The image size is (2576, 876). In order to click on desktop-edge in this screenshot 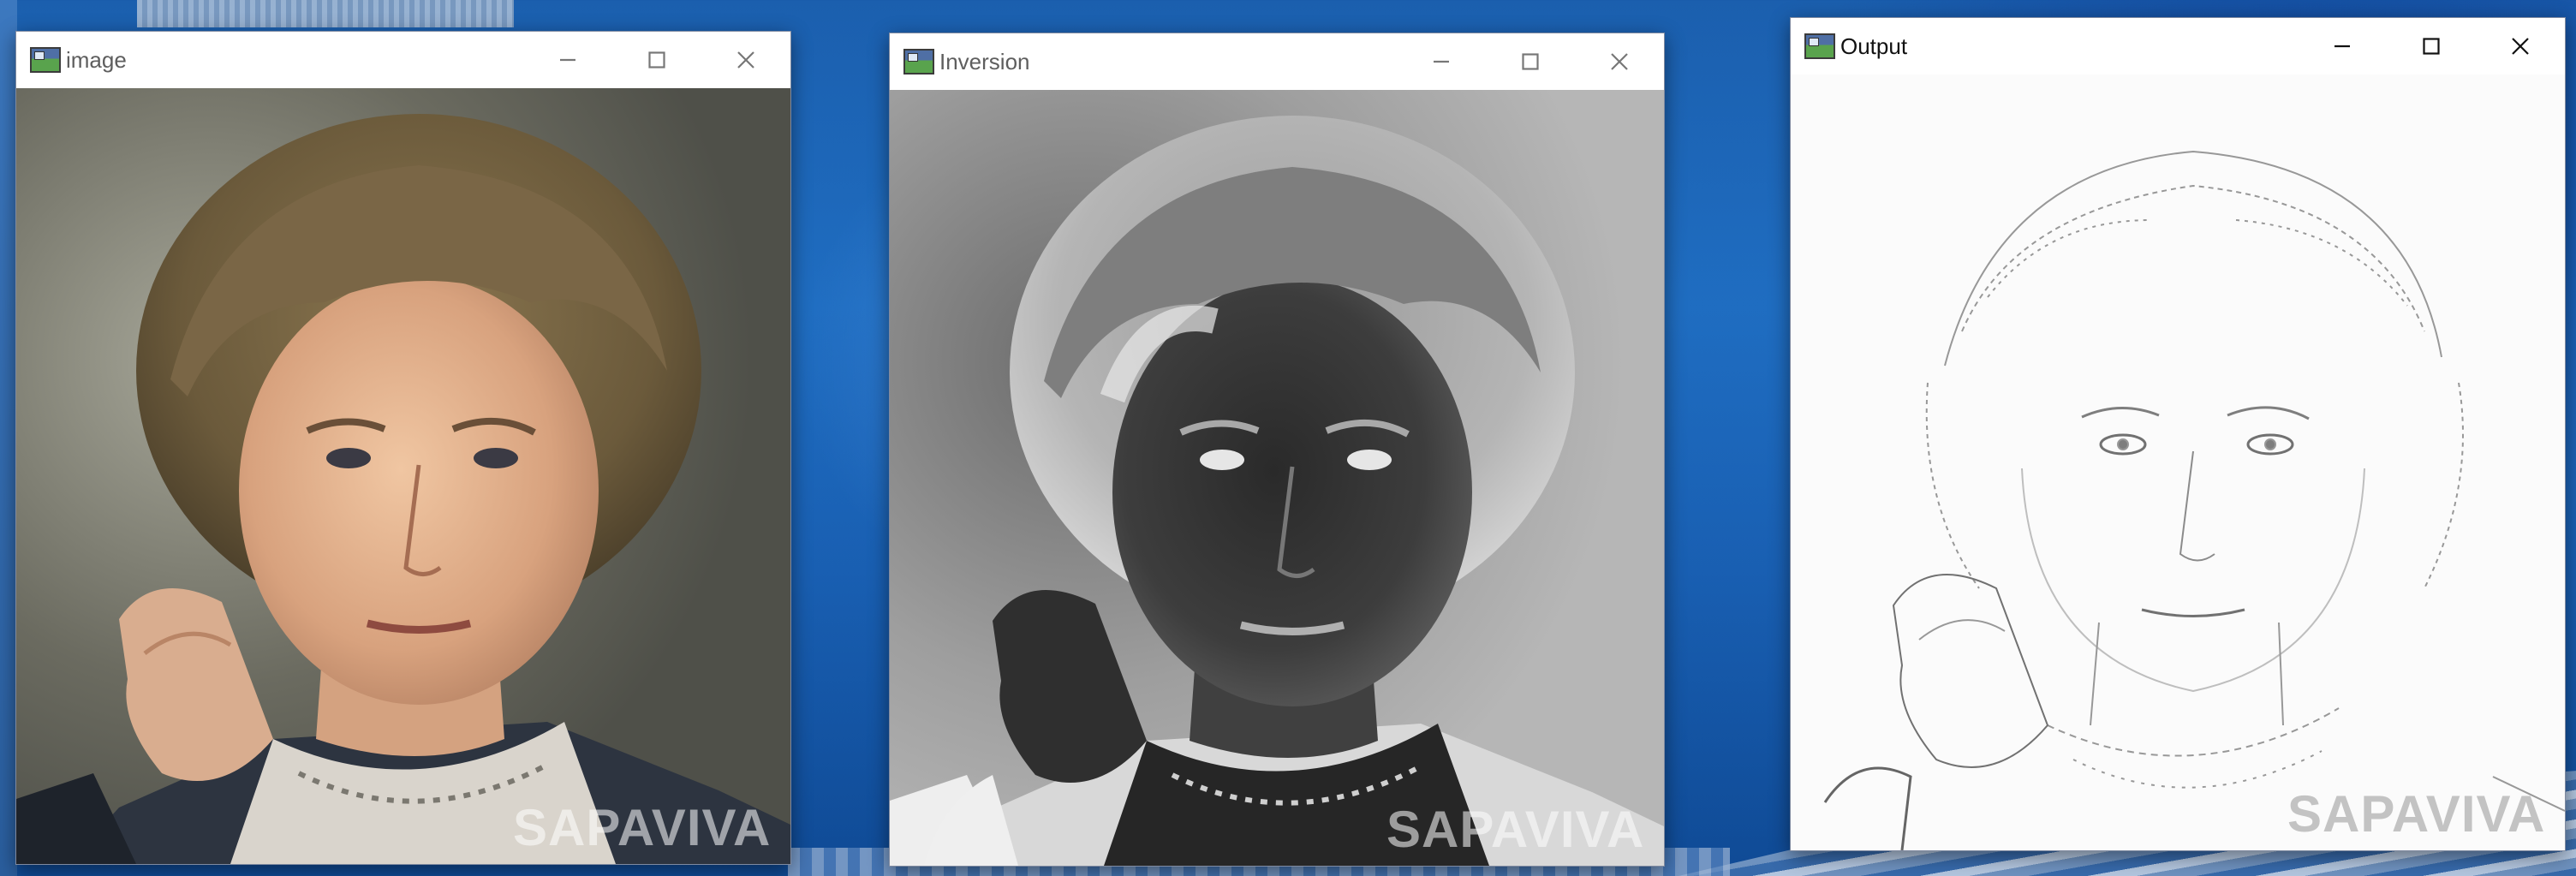, I will do `click(8, 438)`.